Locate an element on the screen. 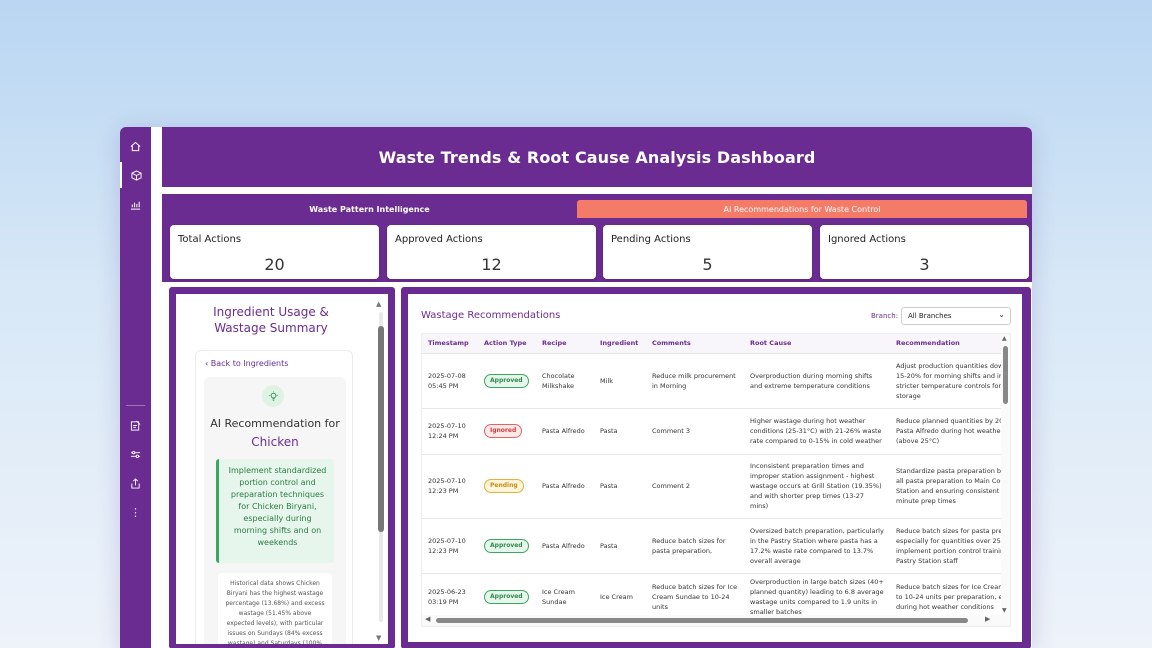  cell-action: Ignored is located at coordinates (507, 431).